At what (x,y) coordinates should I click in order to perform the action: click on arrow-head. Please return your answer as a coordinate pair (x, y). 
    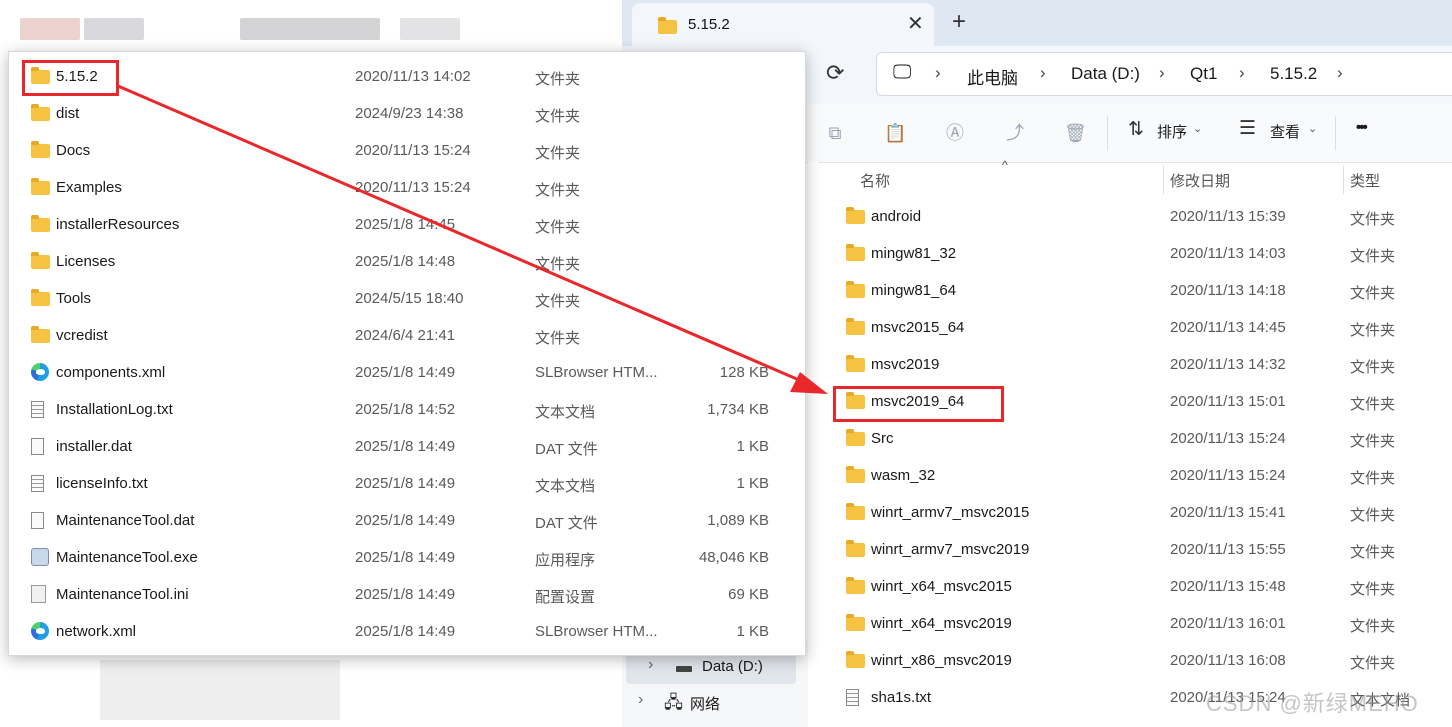
    Looking at the image, I should click on (809, 383).